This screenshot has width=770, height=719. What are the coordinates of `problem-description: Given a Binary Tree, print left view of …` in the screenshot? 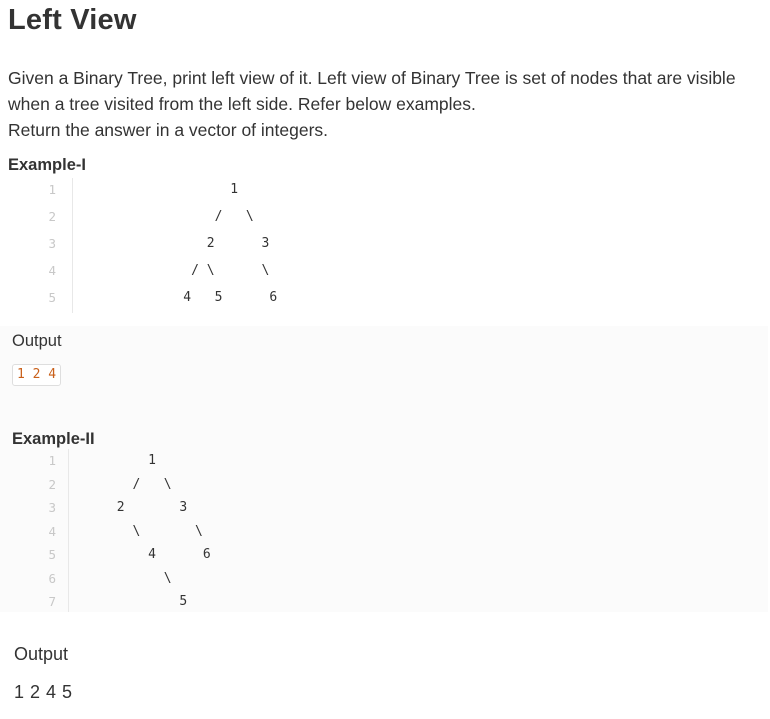 It's located at (385, 104).